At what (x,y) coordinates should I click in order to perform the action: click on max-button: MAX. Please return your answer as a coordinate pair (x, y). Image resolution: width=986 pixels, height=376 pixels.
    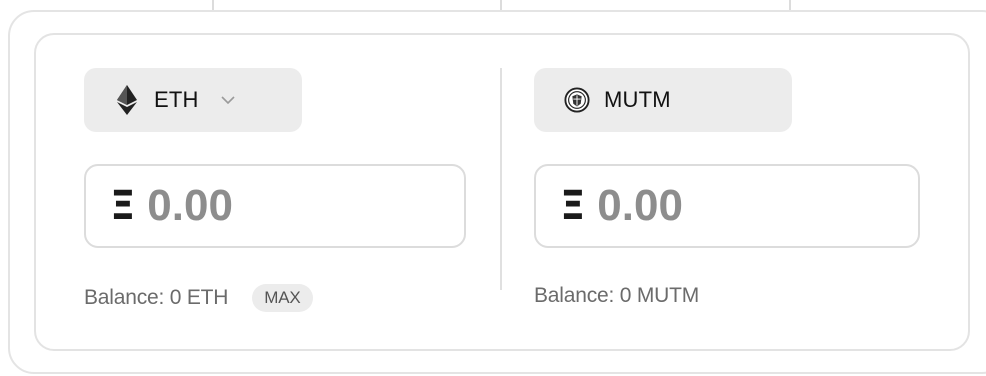
    Looking at the image, I should click on (282, 298).